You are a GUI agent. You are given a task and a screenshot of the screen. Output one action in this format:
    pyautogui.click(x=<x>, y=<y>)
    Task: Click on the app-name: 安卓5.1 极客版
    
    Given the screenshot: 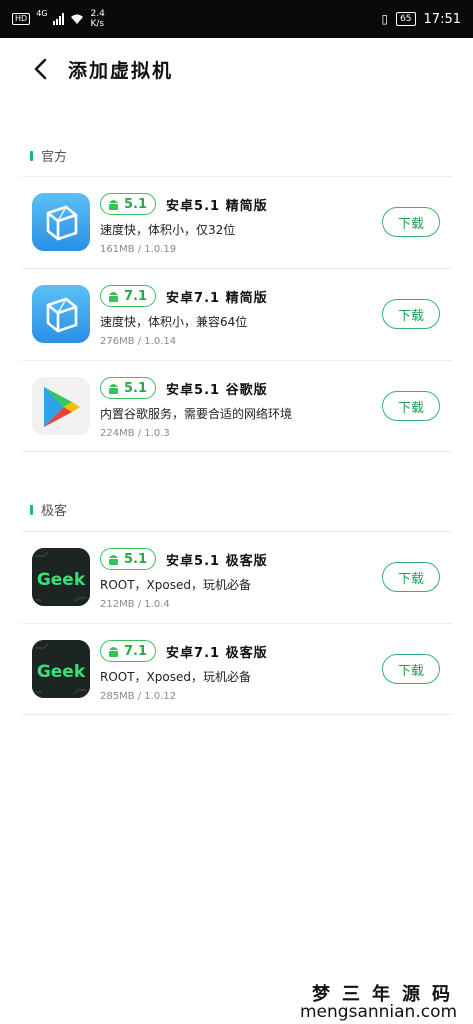 What is the action you would take?
    pyautogui.click(x=217, y=561)
    